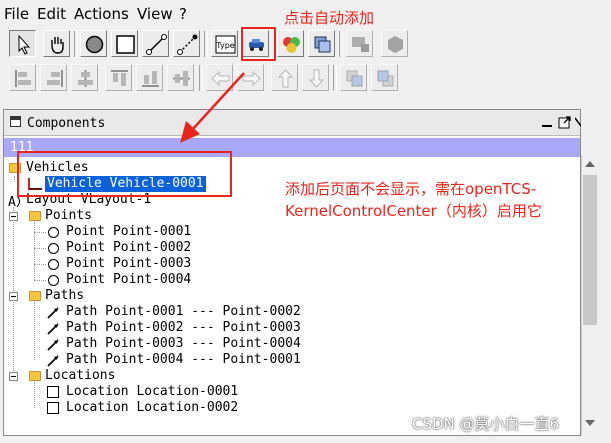  Describe the element at coordinates (68, 216) in the screenshot. I see `tree-node-points: Points` at that location.